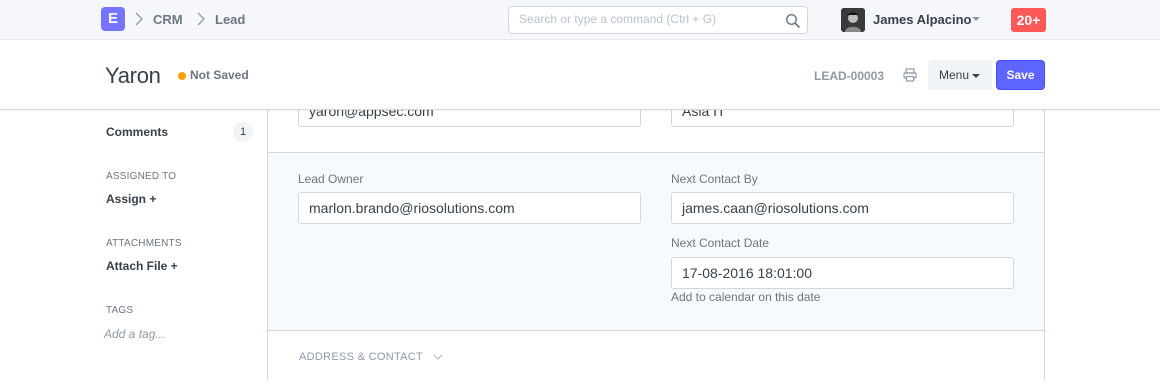  I want to click on attach-file-link: Attach File +, so click(142, 266).